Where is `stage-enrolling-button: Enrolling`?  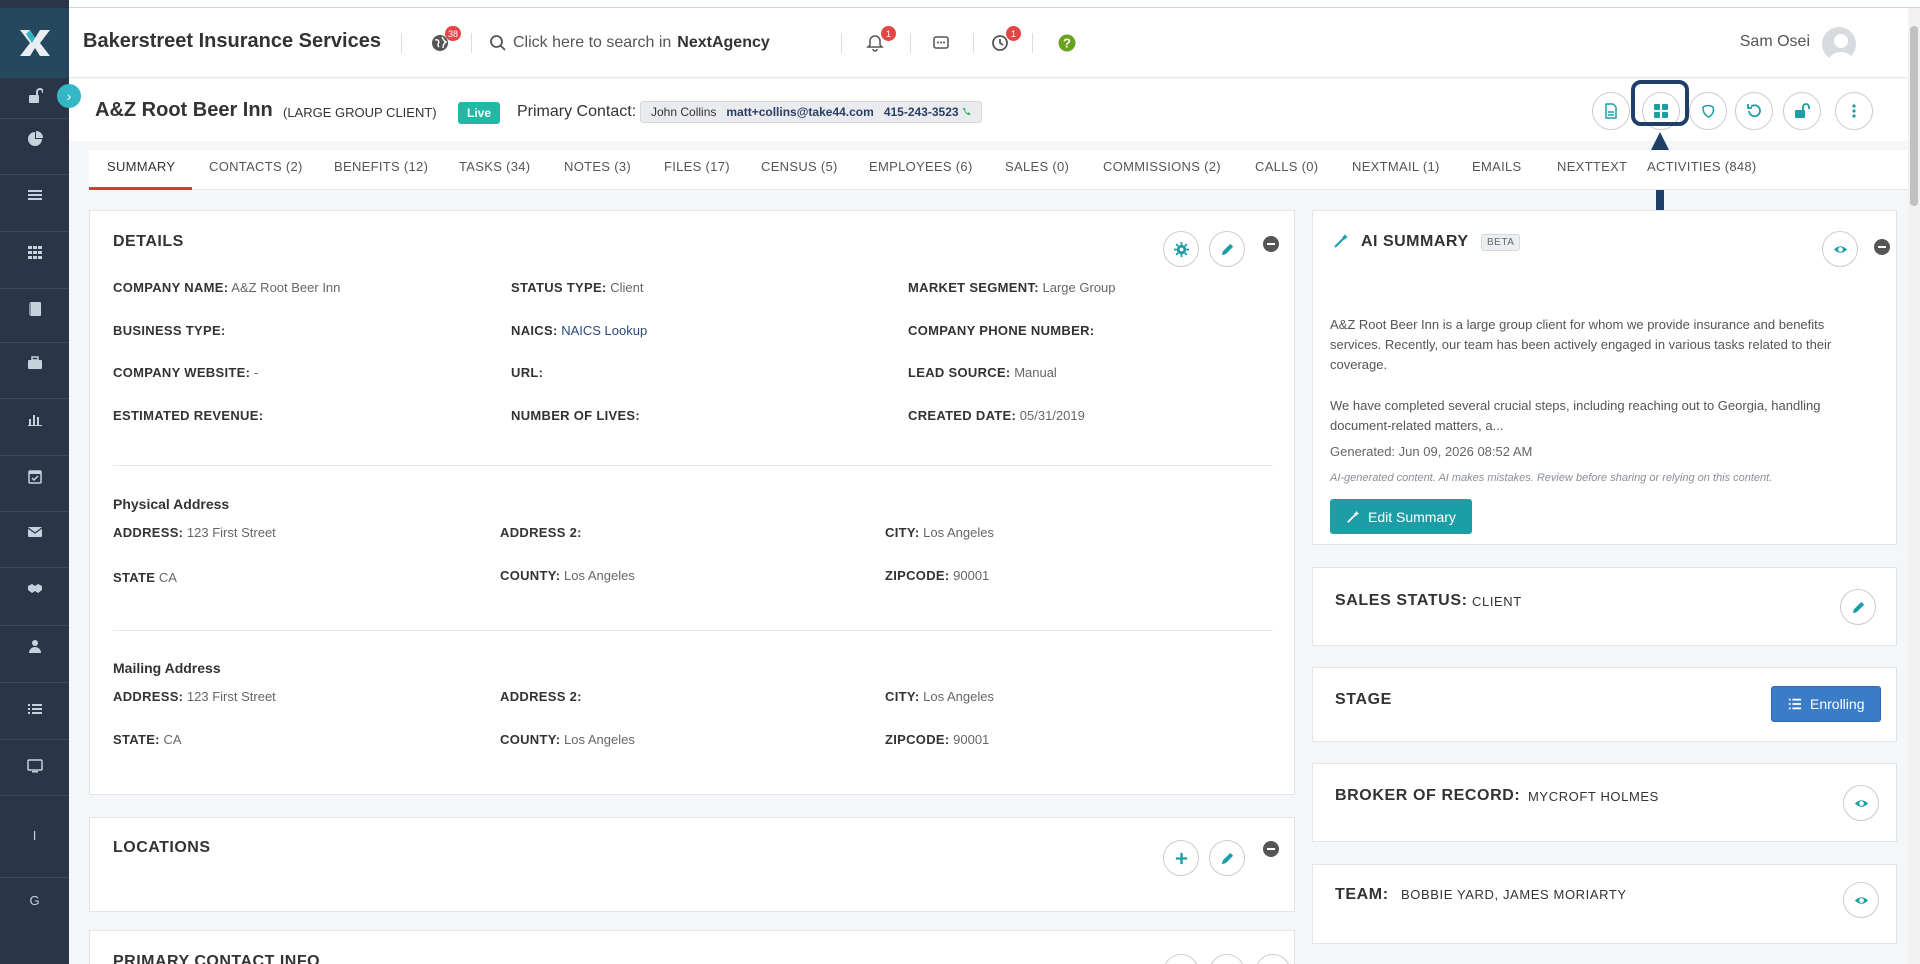 stage-enrolling-button: Enrolling is located at coordinates (1826, 704).